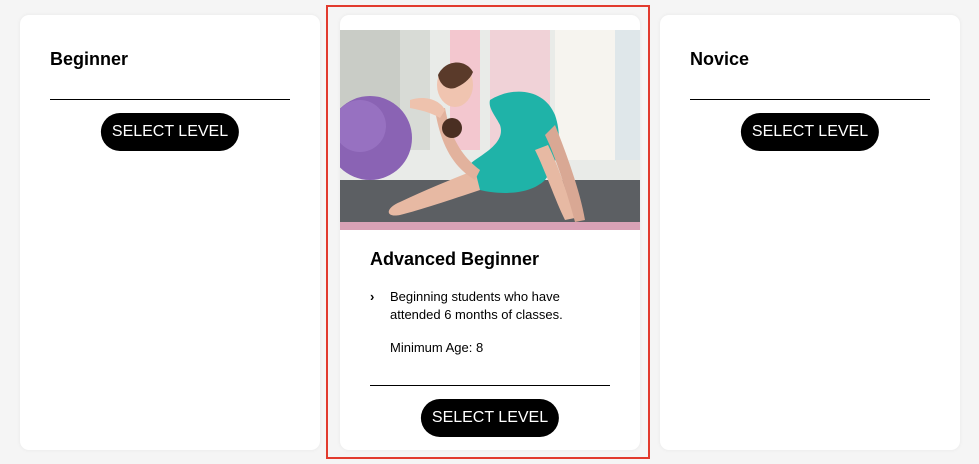 This screenshot has height=464, width=979. What do you see at coordinates (720, 59) in the screenshot?
I see `level-title: Novice` at bounding box center [720, 59].